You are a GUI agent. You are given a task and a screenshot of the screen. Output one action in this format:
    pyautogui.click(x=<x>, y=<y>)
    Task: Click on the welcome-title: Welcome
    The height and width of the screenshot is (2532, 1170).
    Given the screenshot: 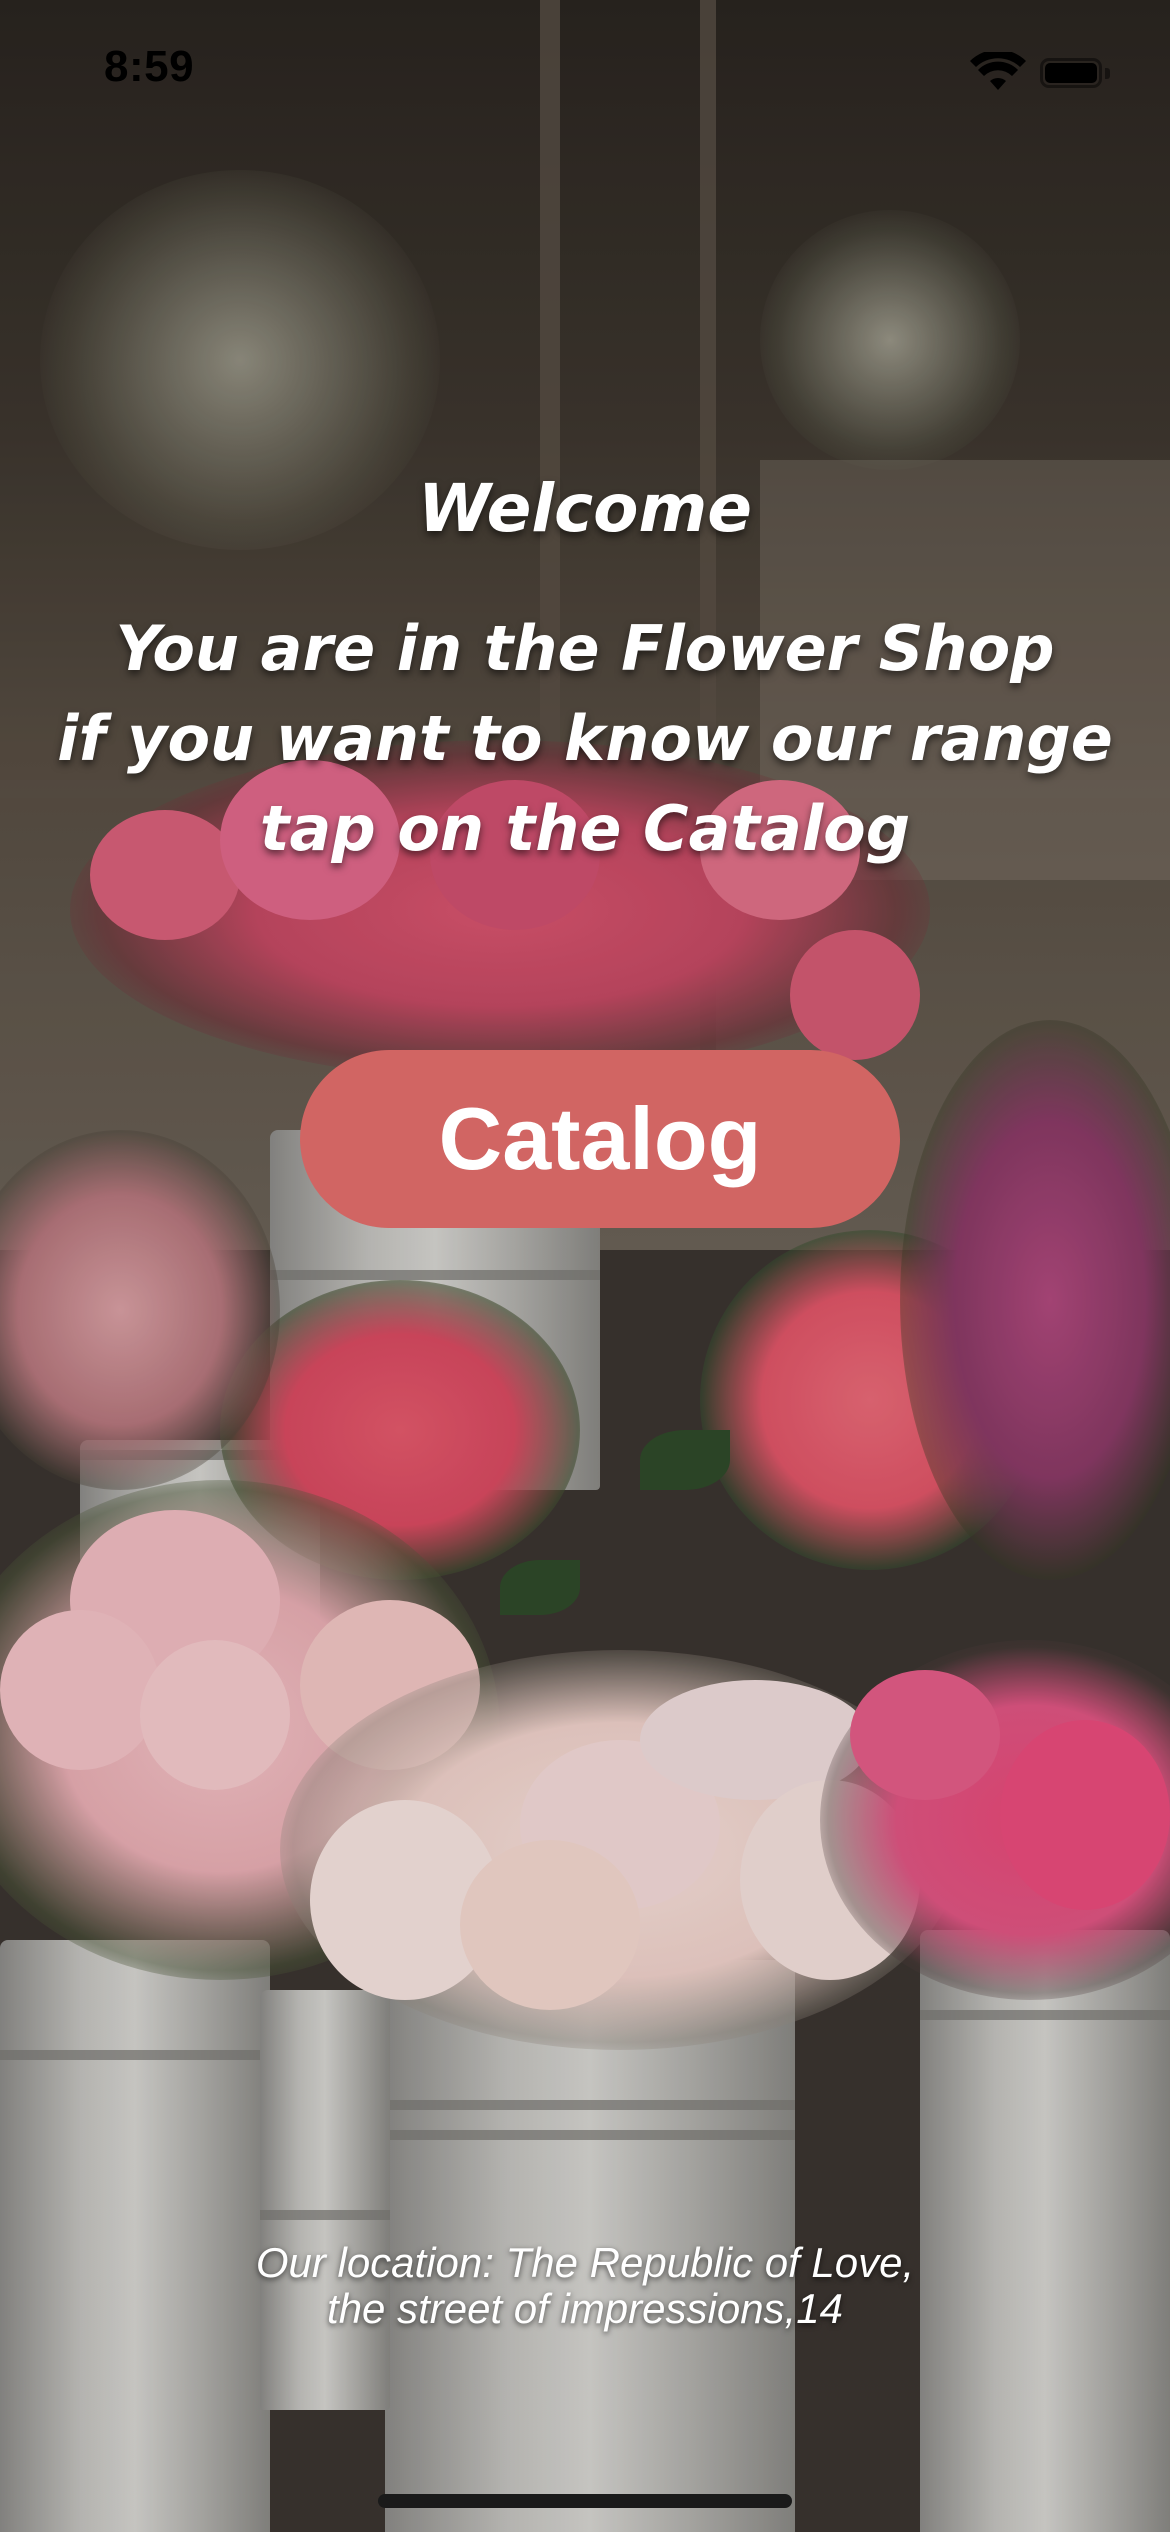 What is the action you would take?
    pyautogui.click(x=585, y=508)
    